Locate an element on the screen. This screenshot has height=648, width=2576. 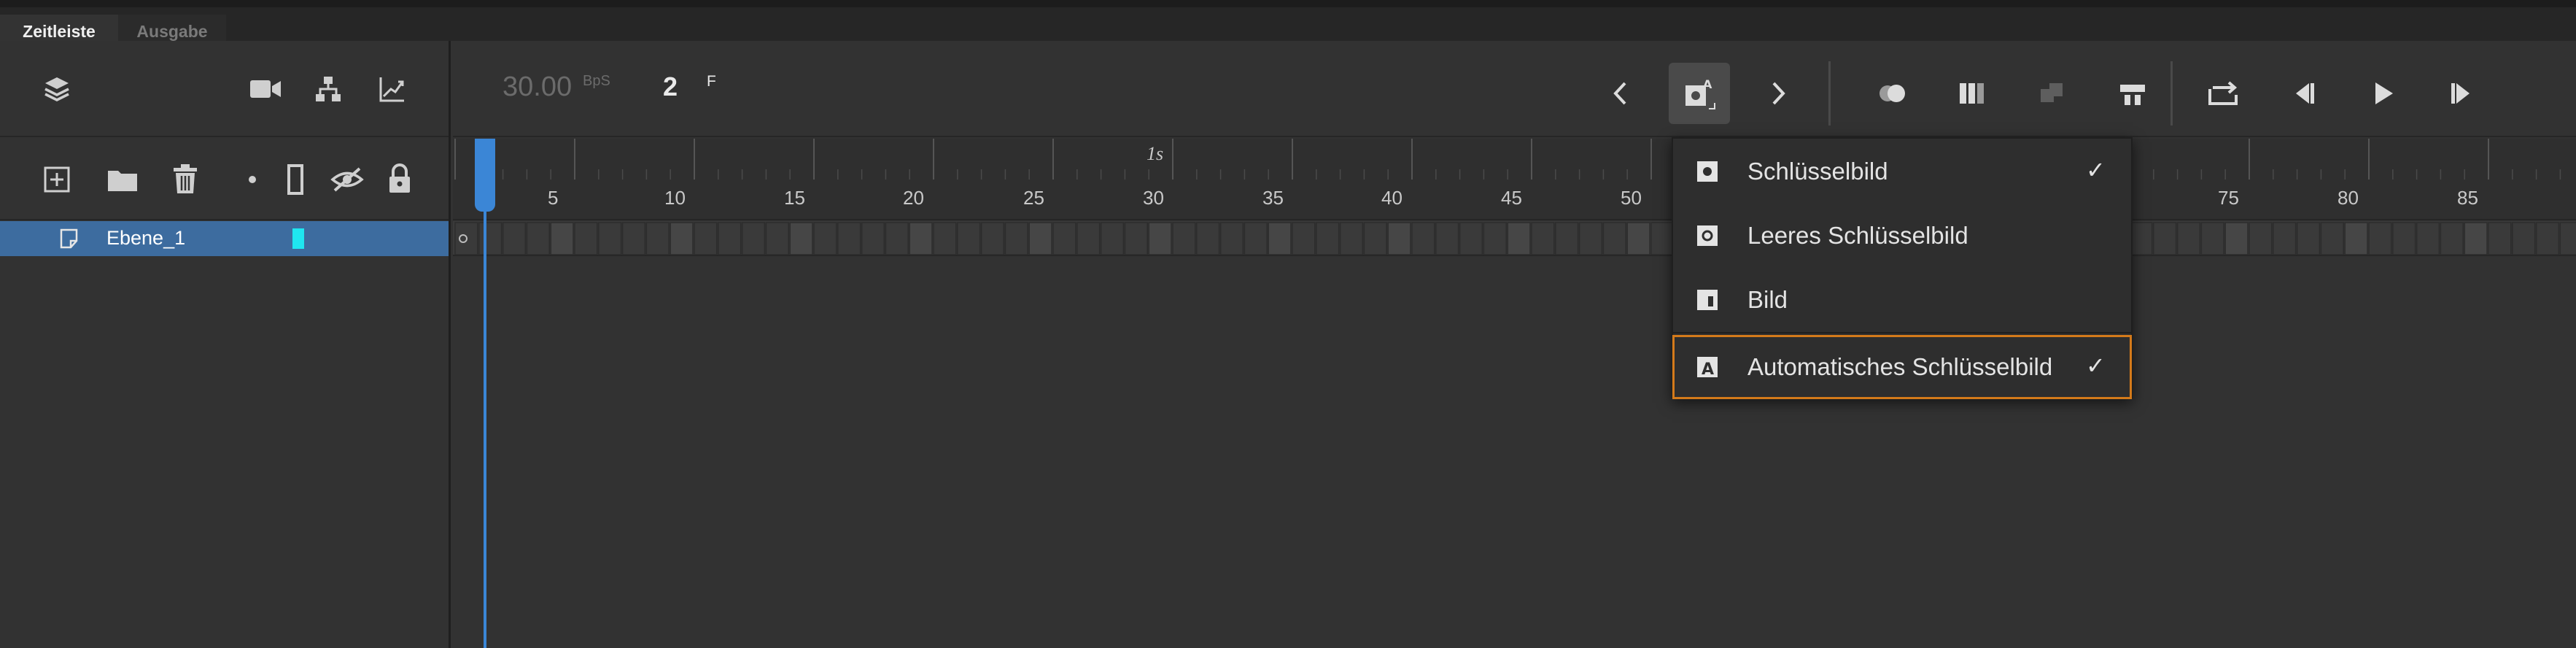
step-back-icon is located at coordinates (2303, 94).